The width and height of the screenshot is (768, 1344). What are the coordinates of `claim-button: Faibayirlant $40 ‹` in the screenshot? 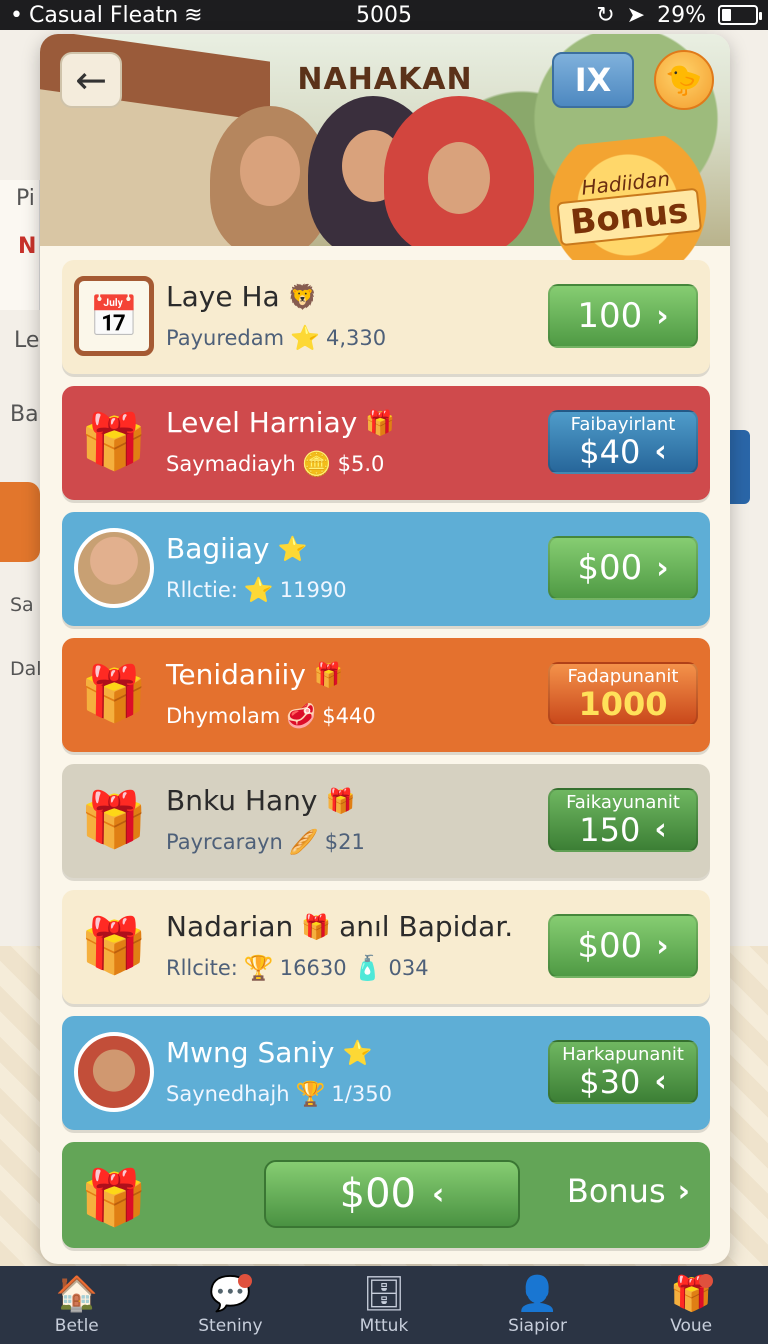 It's located at (623, 442).